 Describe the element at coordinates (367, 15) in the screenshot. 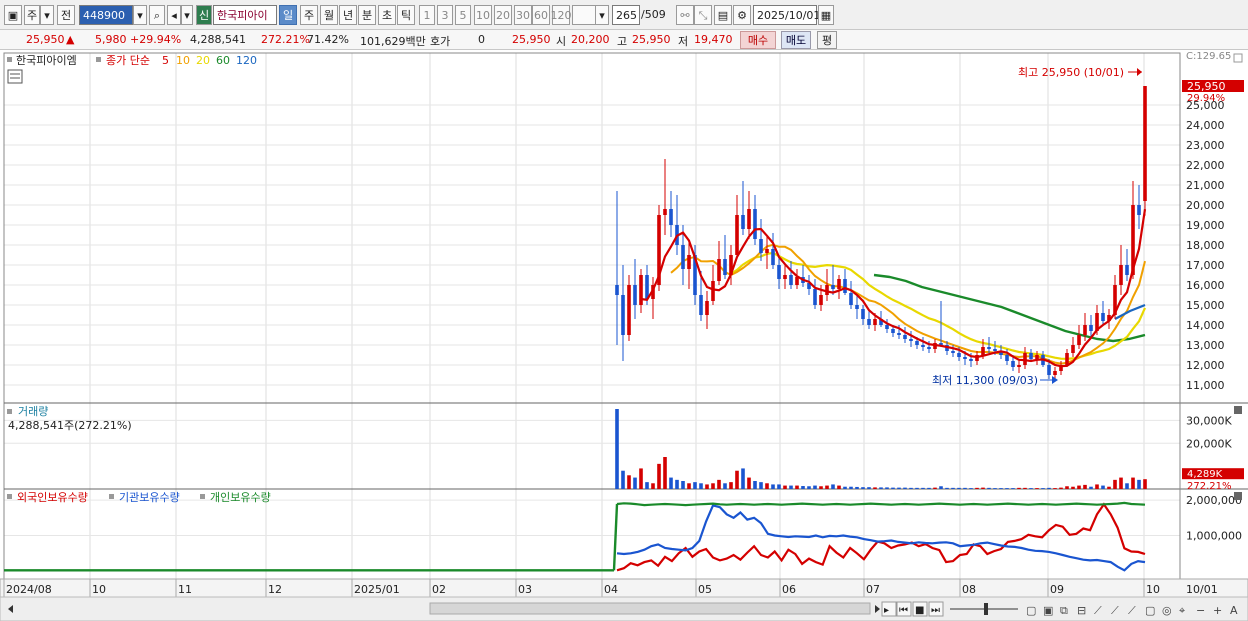

I see `tab-분: 분` at that location.